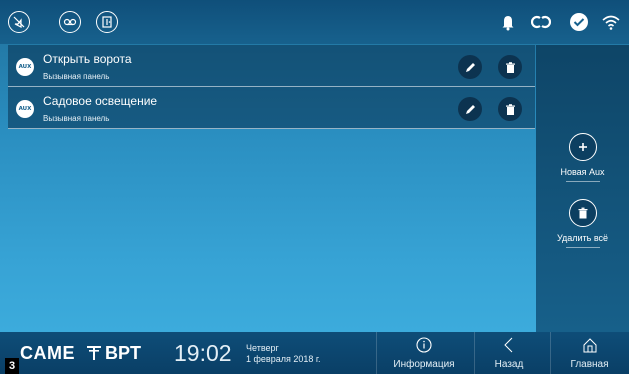  Describe the element at coordinates (107, 22) in the screenshot. I see `door-status-icon` at that location.